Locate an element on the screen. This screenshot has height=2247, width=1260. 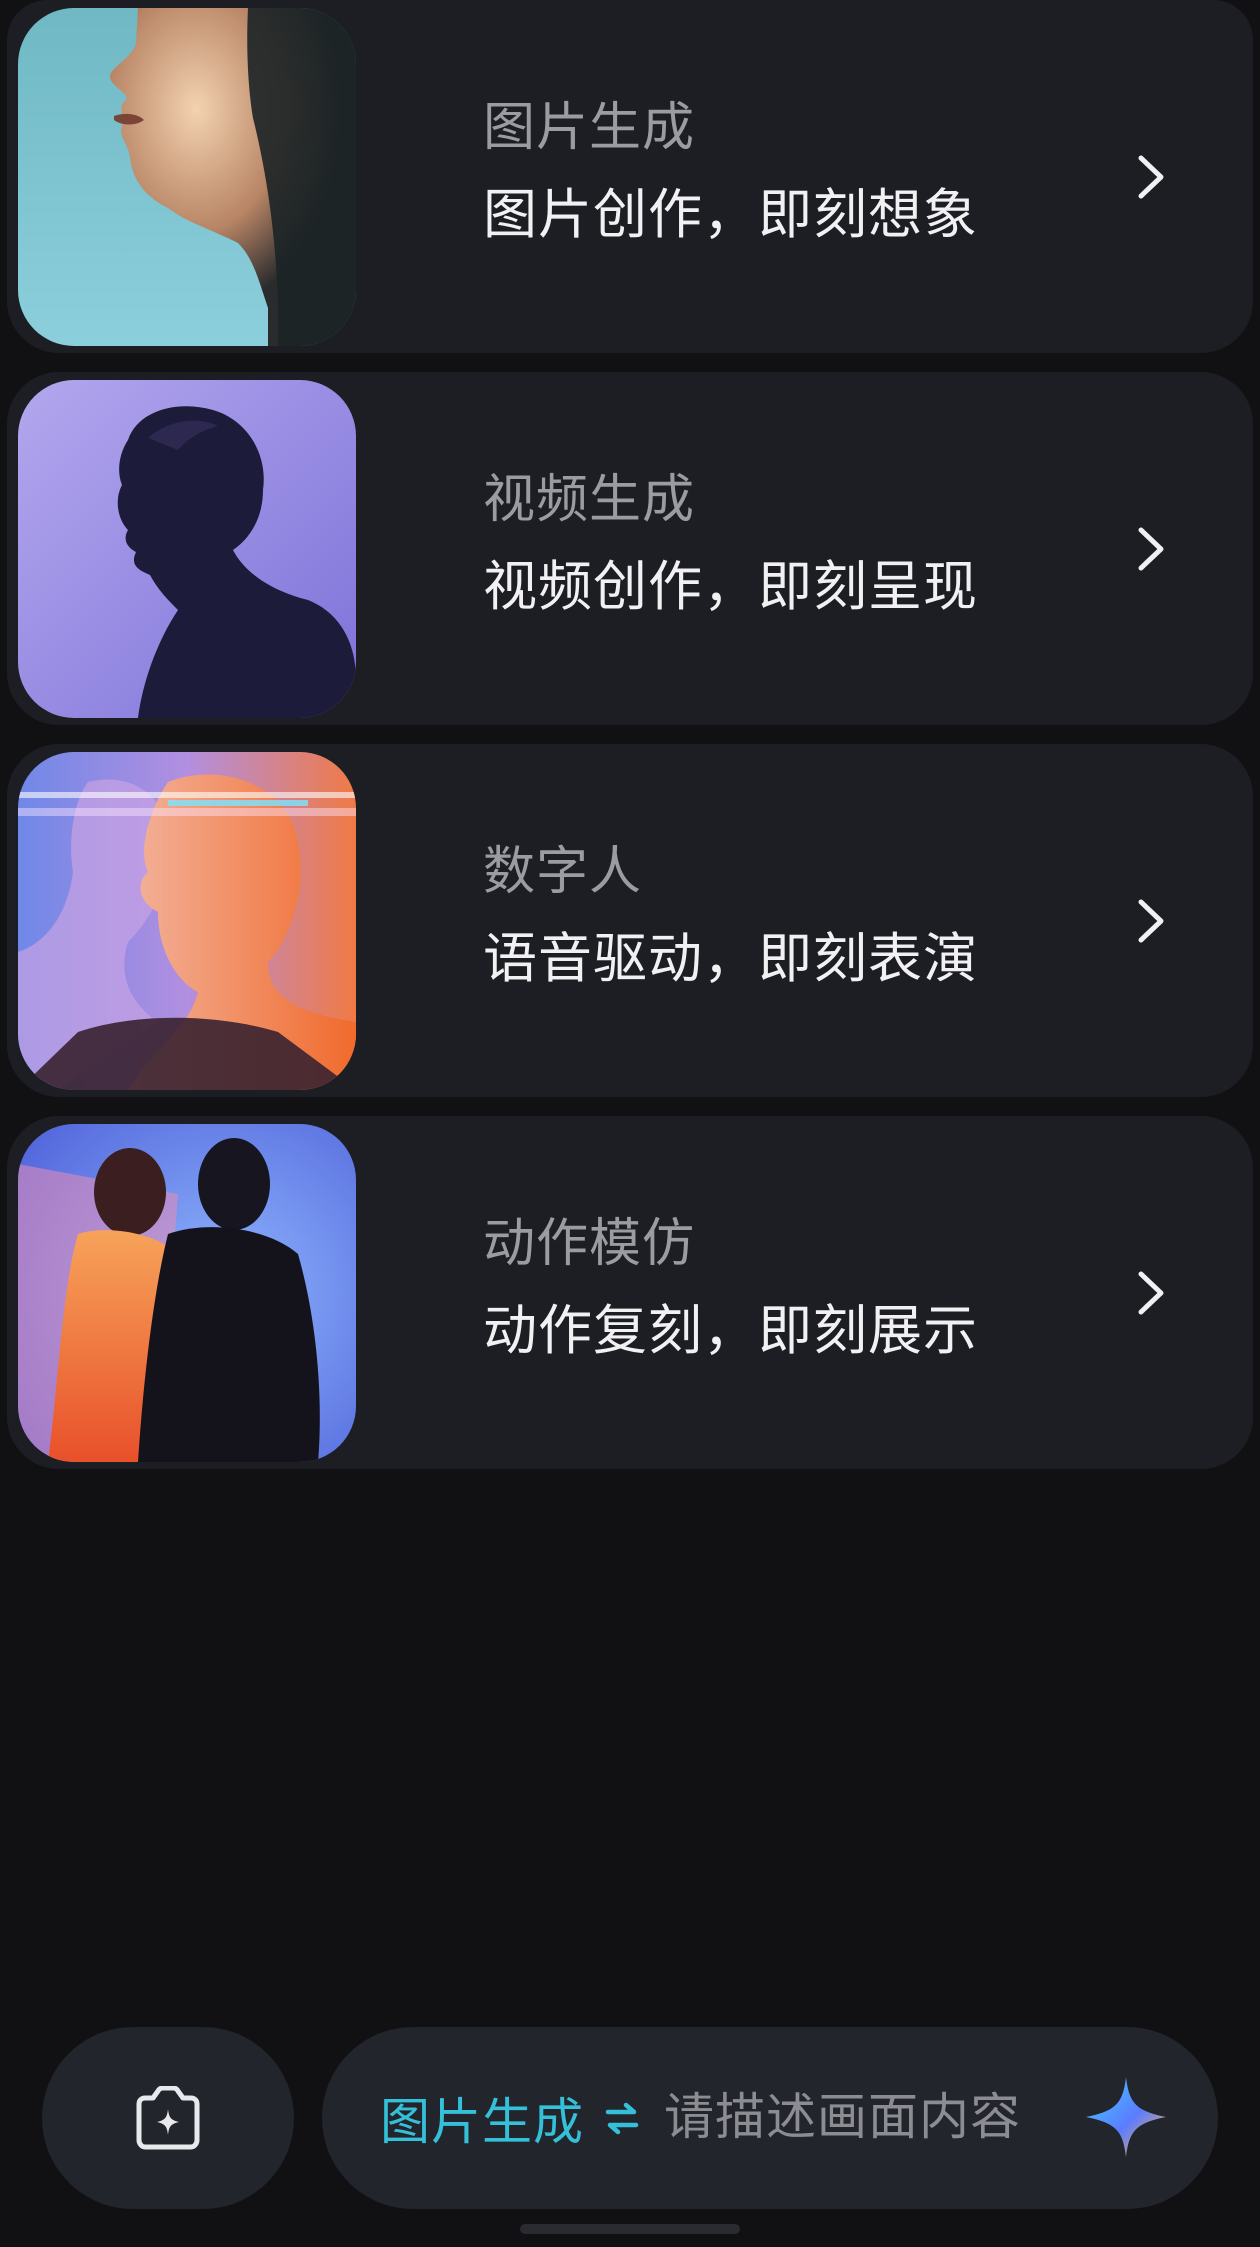
card-text: 数字人 语音驱动，即刻表演 is located at coordinates (730, 916).